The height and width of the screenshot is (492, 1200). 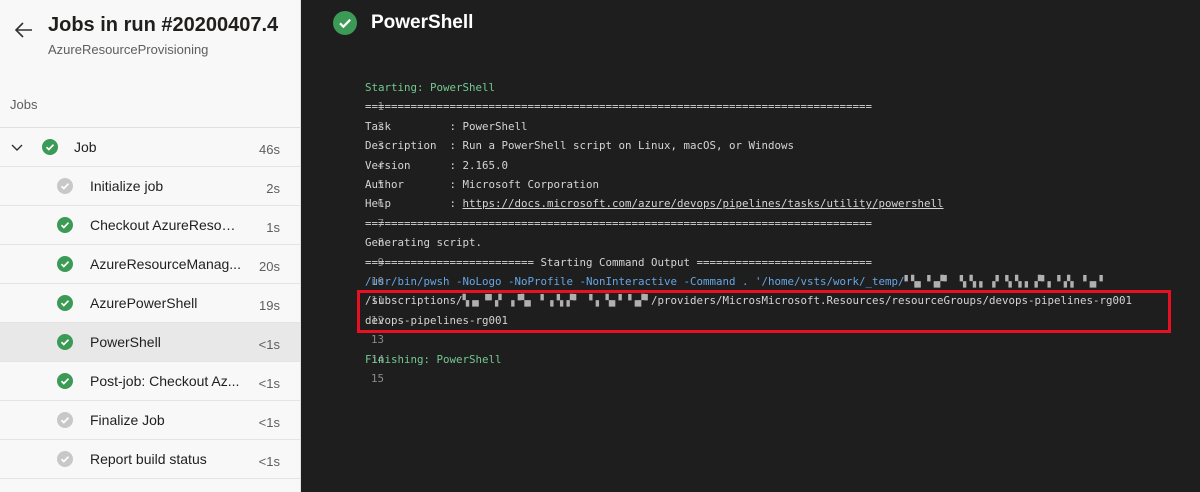 I want to click on log-title: PowerShell, so click(x=422, y=22).